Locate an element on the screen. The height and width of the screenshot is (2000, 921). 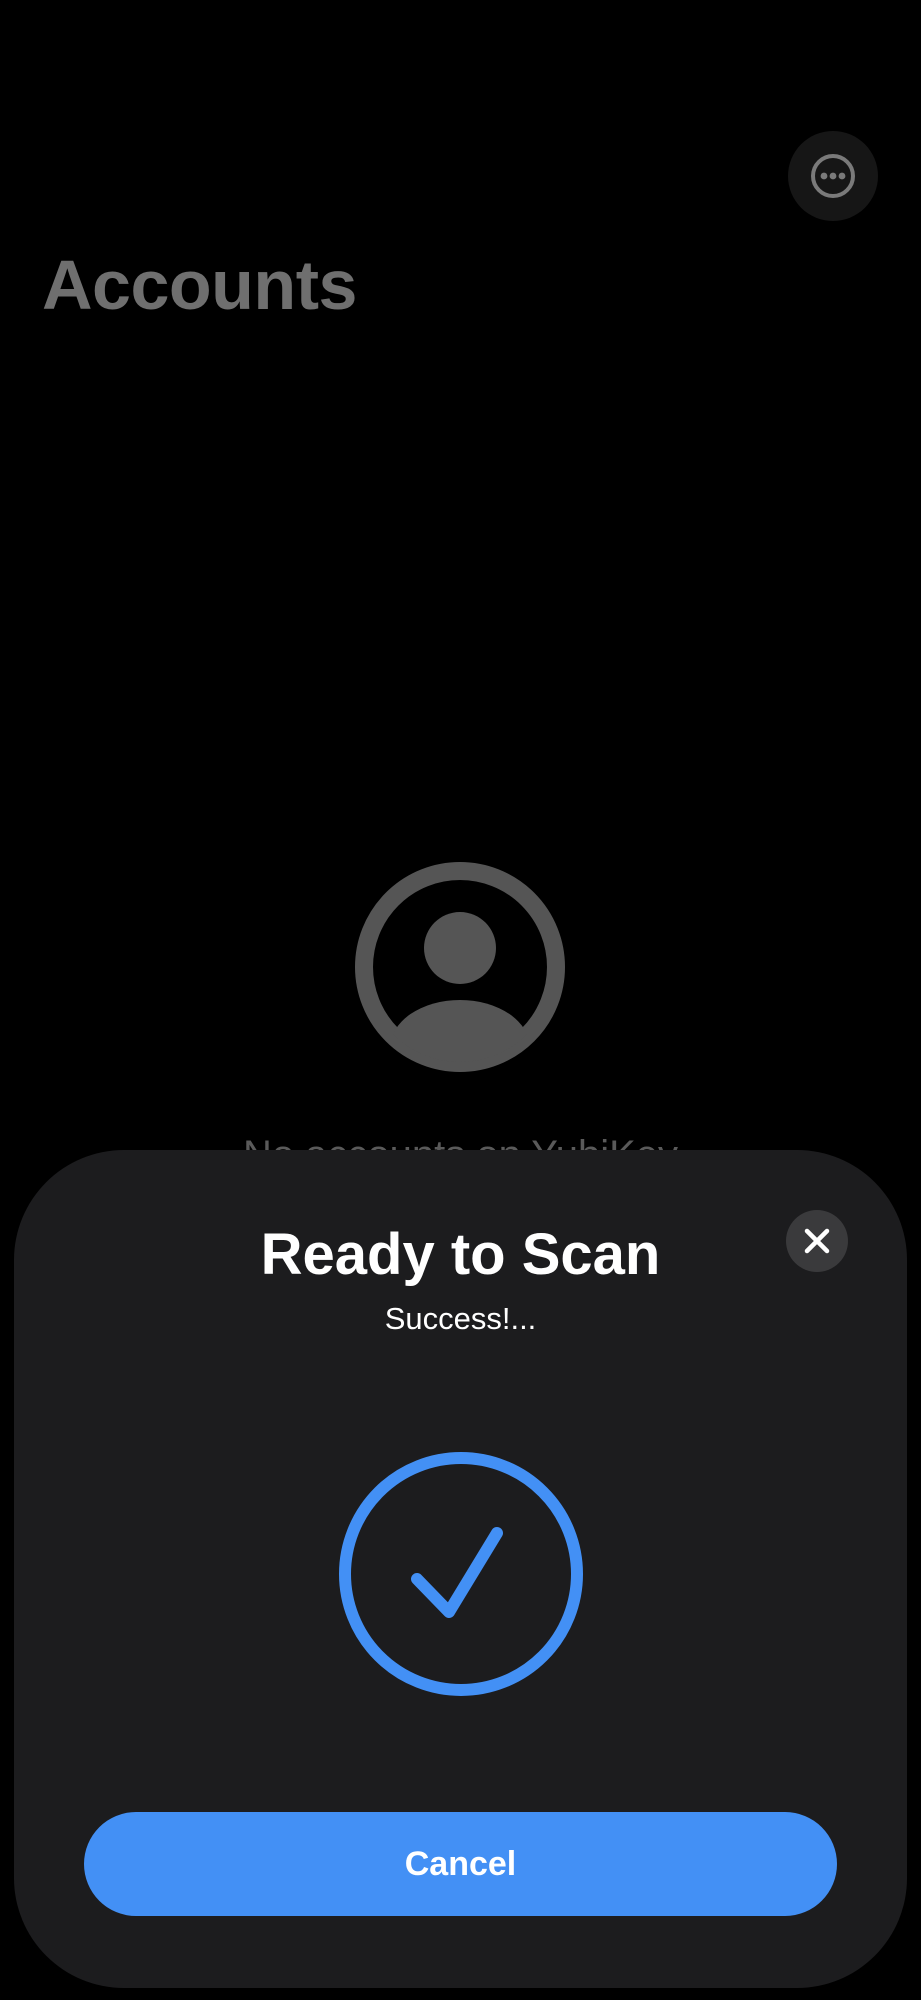
person-circle-icon is located at coordinates (460, 967).